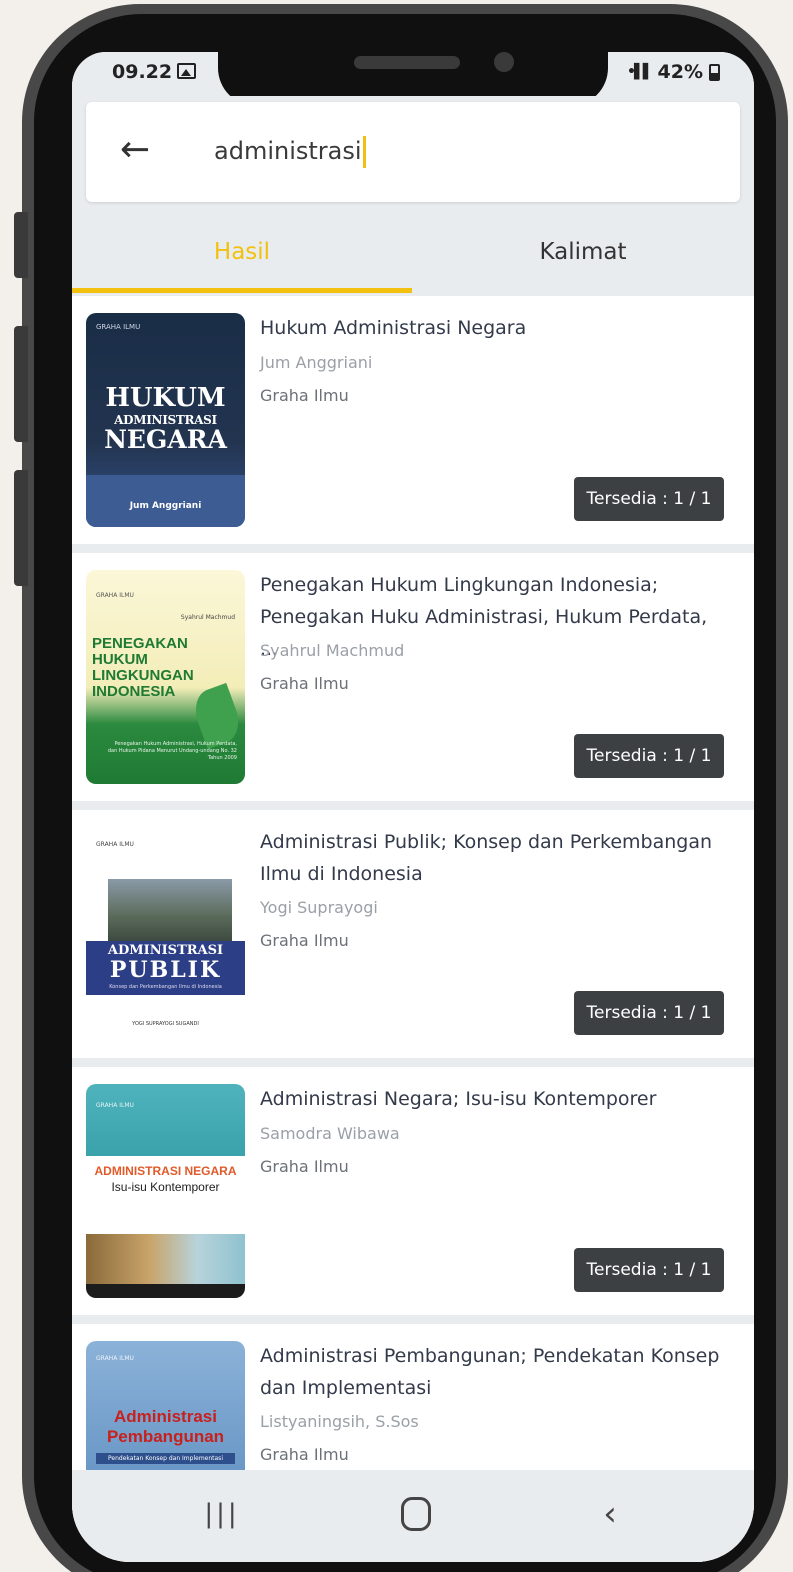 The height and width of the screenshot is (1572, 793). I want to click on cover-title-line: PENEGAKAN, so click(140, 643).